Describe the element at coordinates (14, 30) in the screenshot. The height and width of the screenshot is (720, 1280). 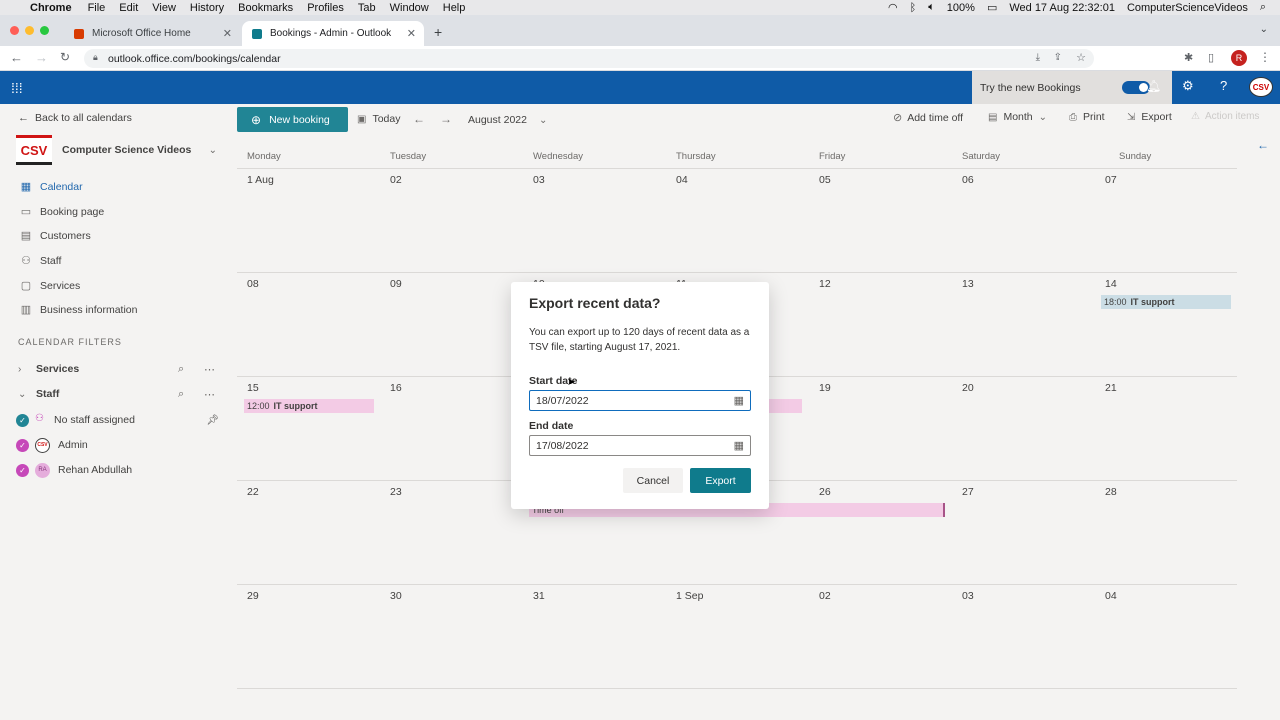
I see `window-close-button` at that location.